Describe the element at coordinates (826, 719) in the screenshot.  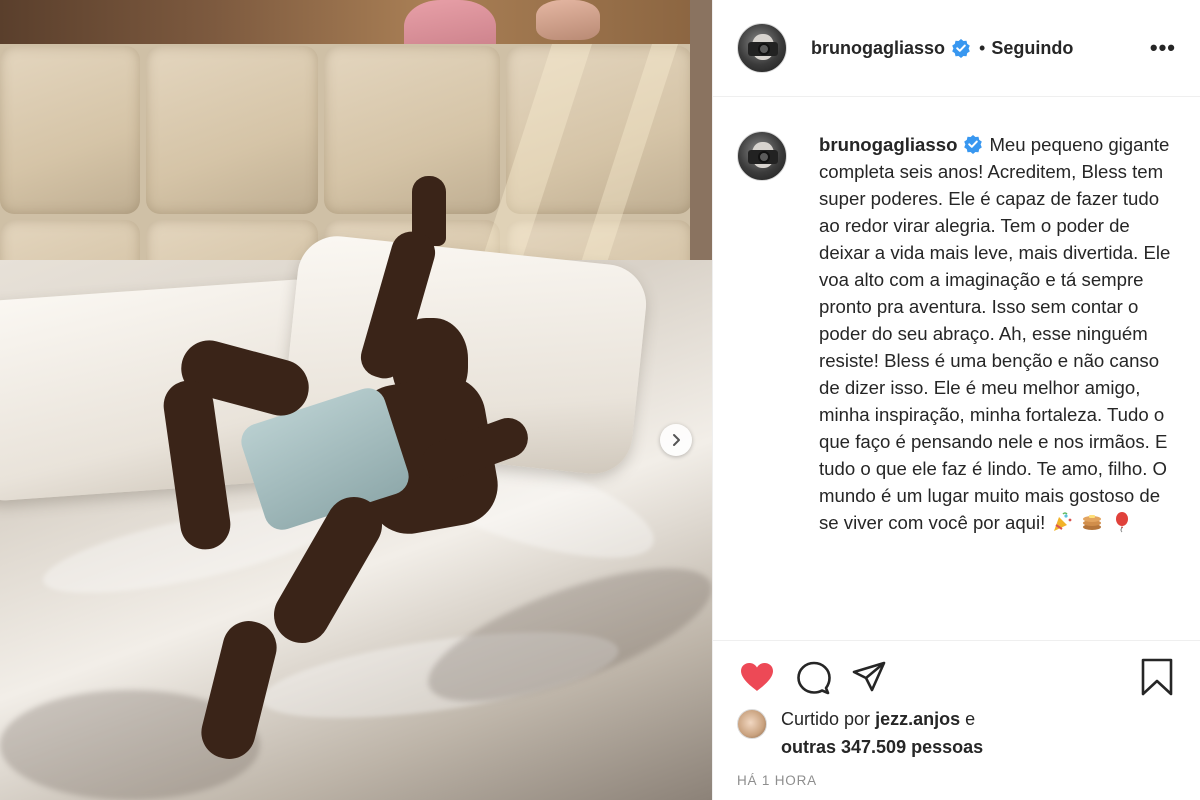
I see `liked-by-prefix: Curtido por` at that location.